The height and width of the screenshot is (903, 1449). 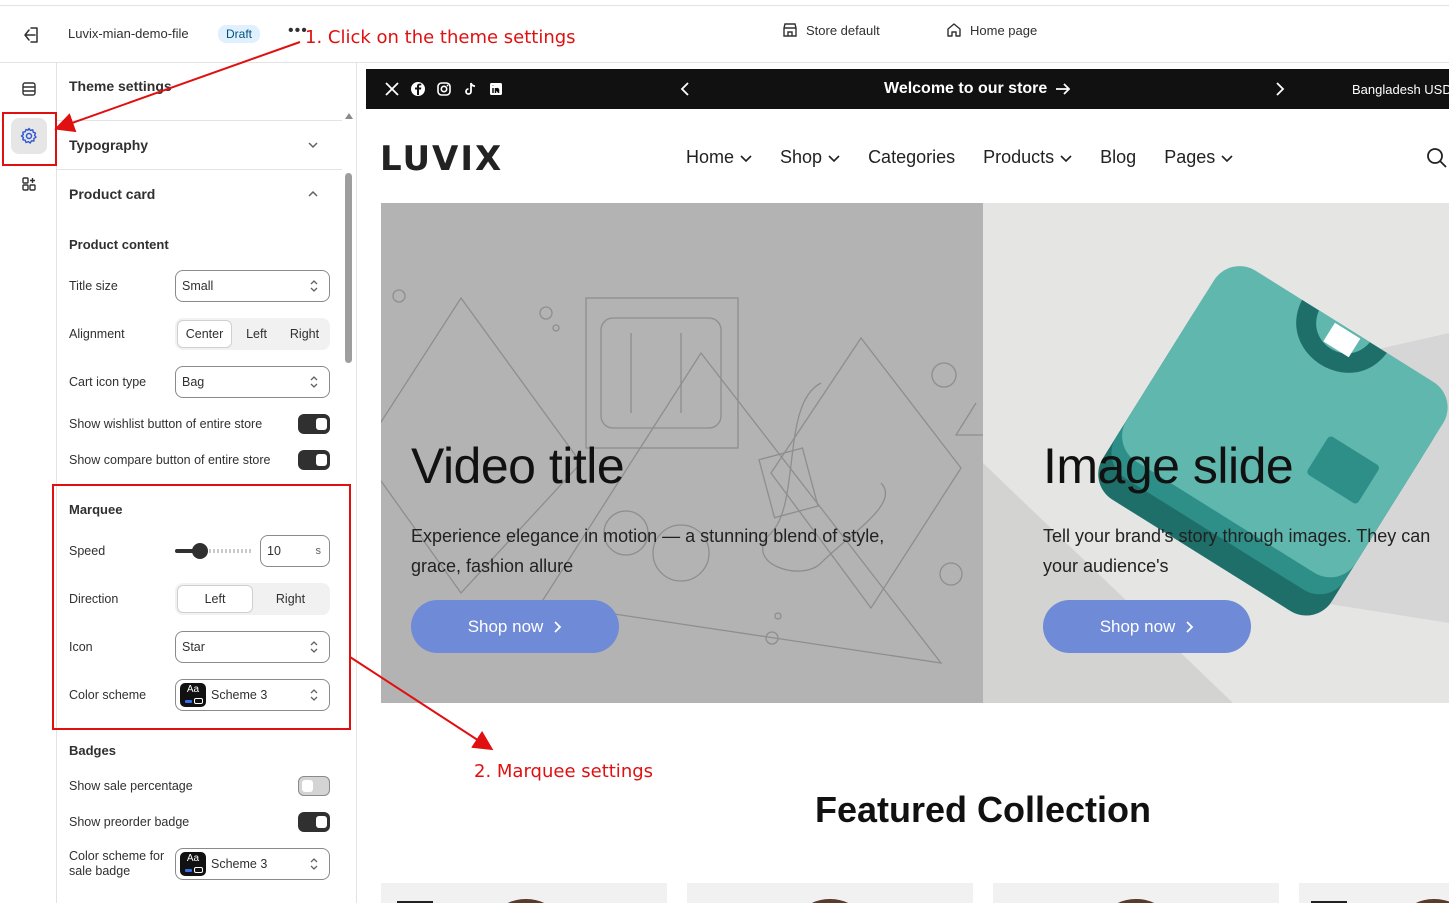 I want to click on cart-icon-type-label: Cart icon type, so click(x=108, y=382).